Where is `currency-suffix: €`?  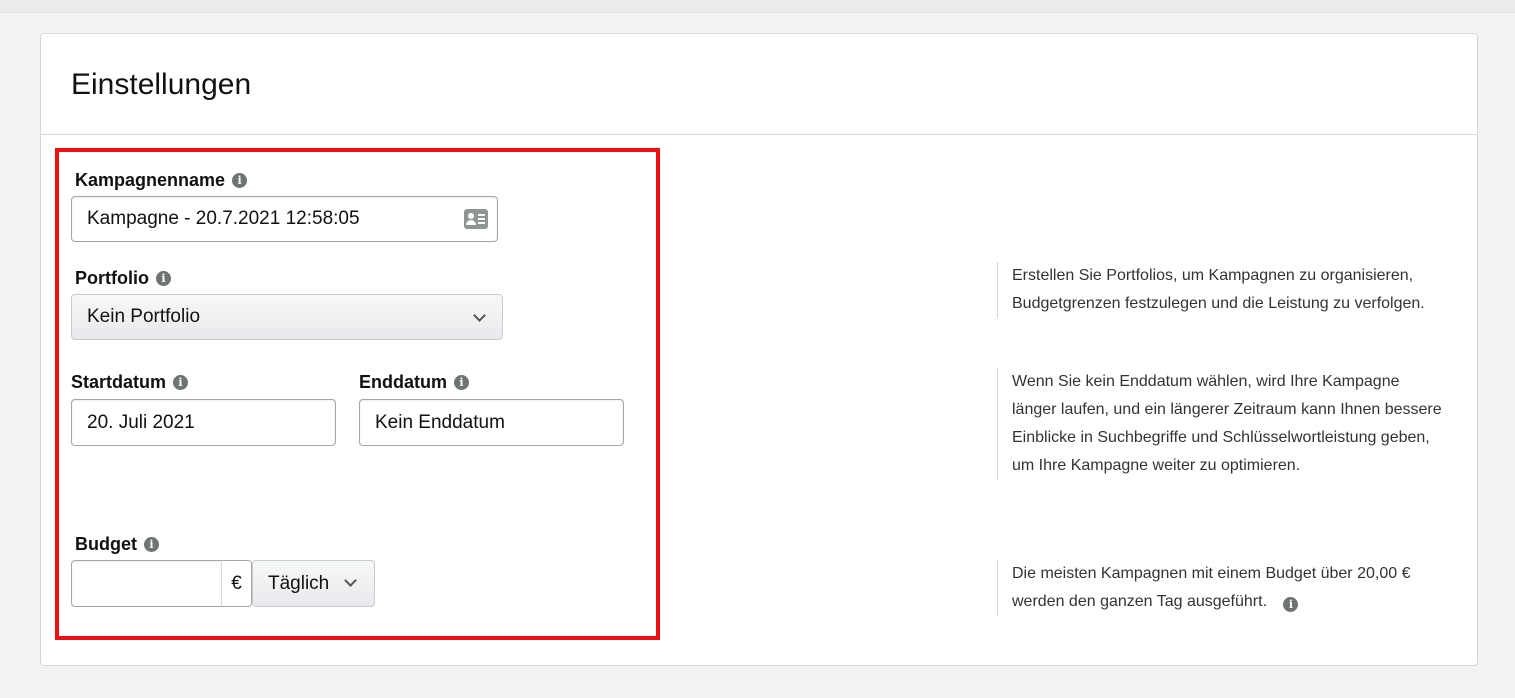
currency-suffix: € is located at coordinates (236, 583).